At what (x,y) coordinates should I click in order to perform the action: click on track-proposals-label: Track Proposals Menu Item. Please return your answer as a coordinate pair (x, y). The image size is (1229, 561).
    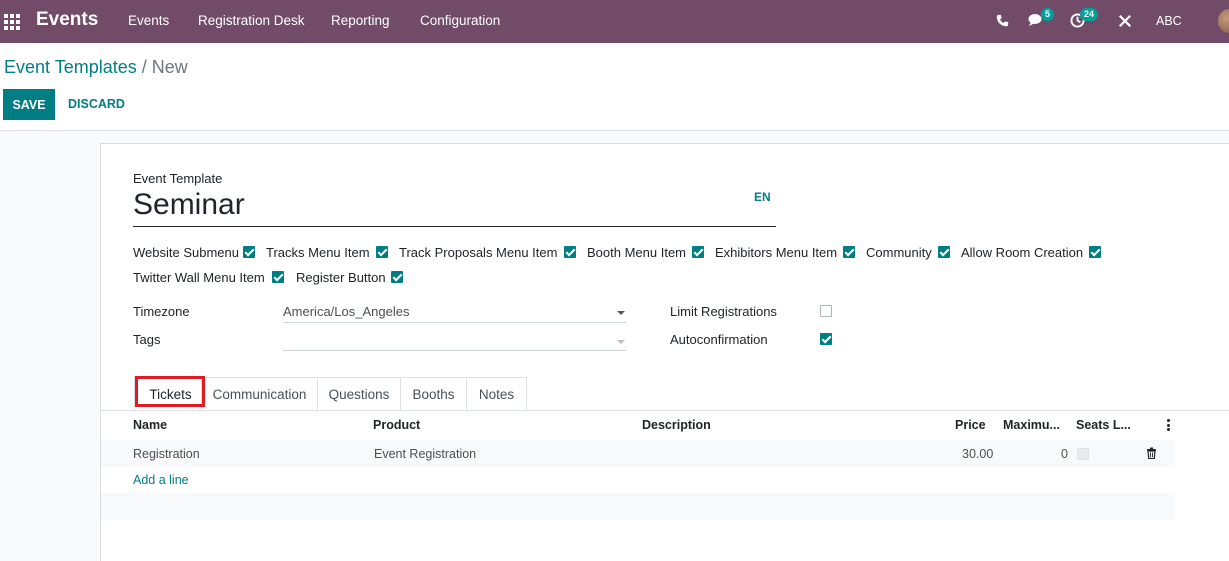
    Looking at the image, I should click on (478, 252).